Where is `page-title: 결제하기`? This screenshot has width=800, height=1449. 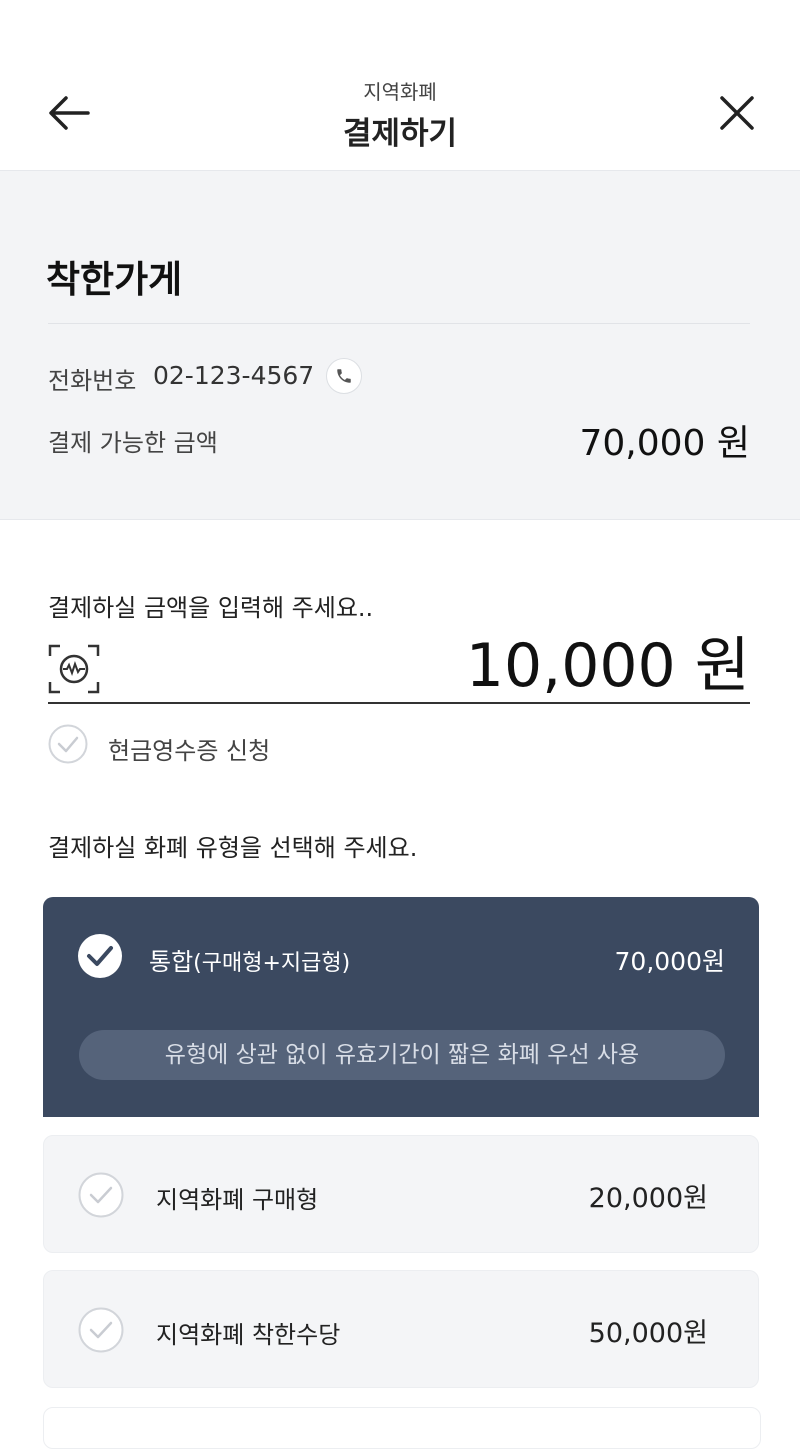
page-title: 결제하기 is located at coordinates (400, 134).